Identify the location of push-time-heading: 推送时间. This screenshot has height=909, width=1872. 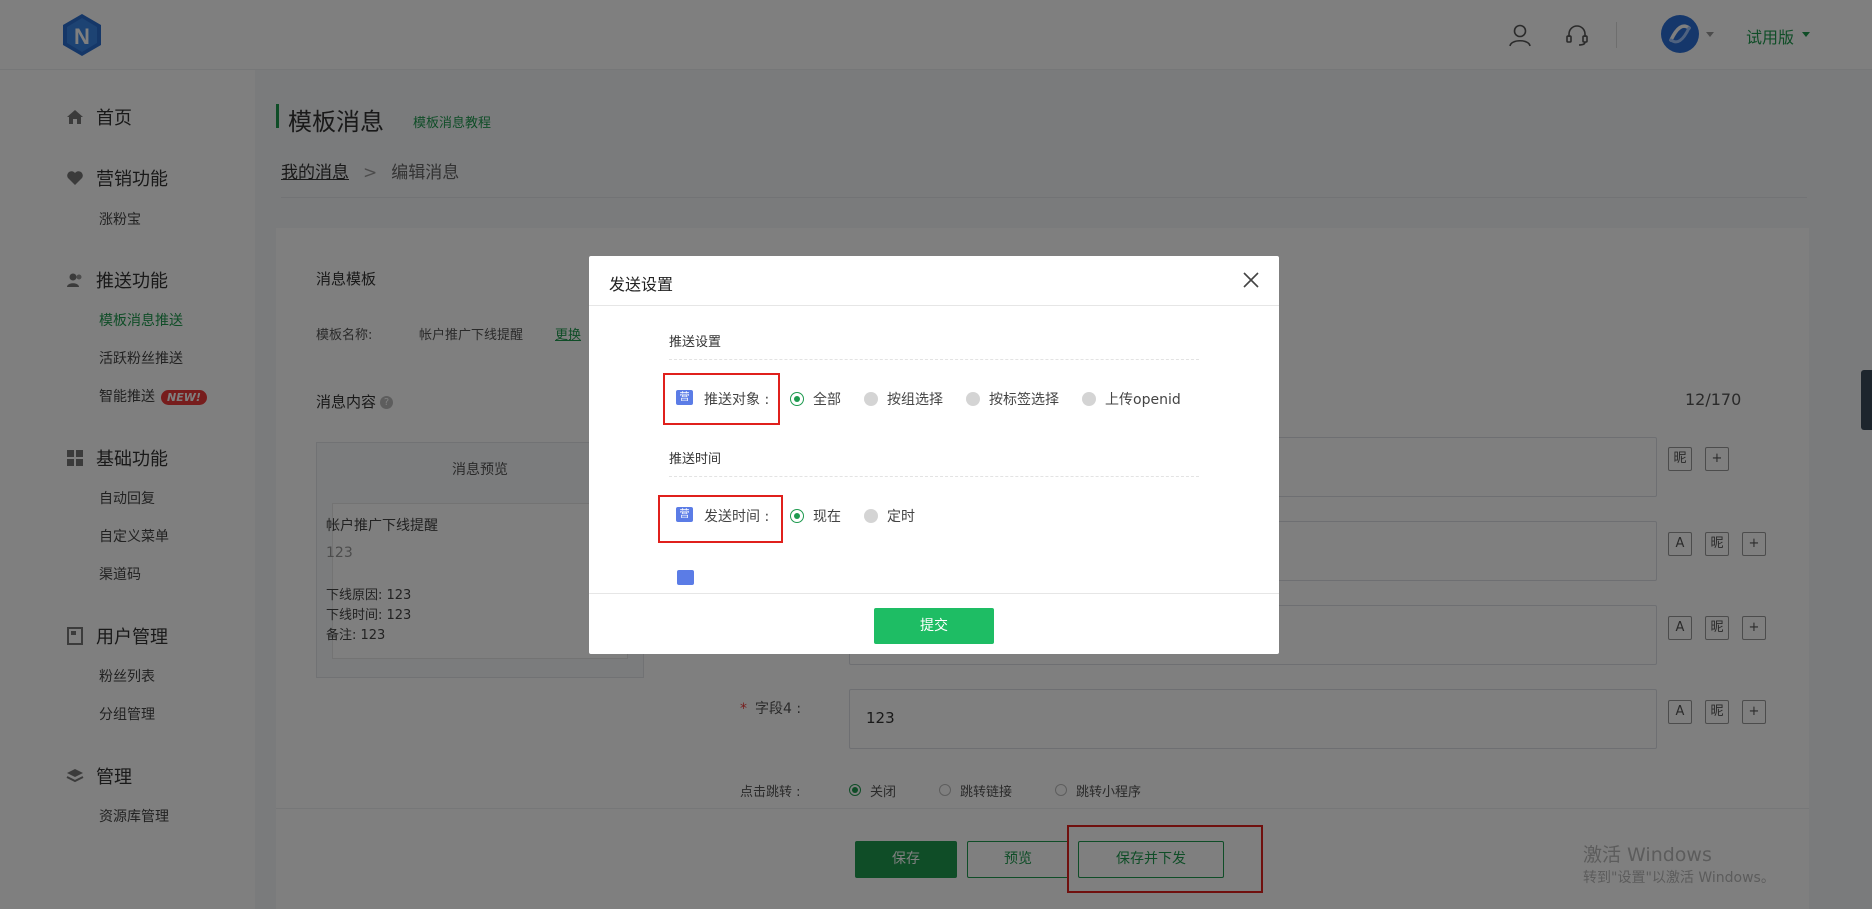
(695, 459).